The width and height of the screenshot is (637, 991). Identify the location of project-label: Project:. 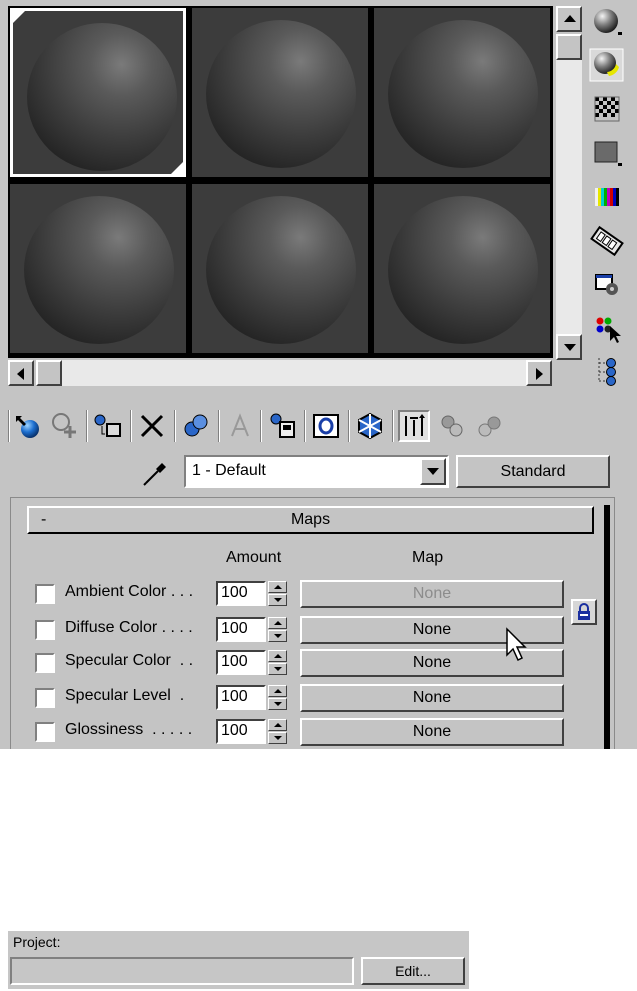
(37, 942).